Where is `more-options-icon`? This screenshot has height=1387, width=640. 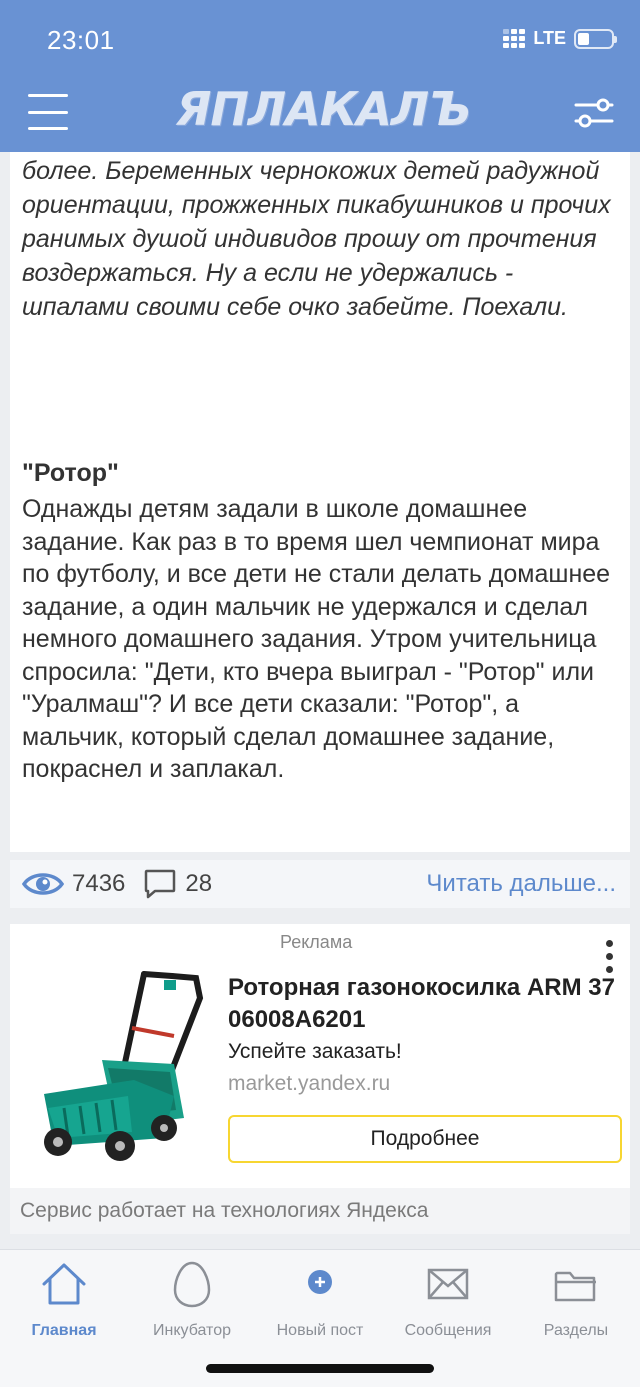
more-options-icon is located at coordinates (610, 956).